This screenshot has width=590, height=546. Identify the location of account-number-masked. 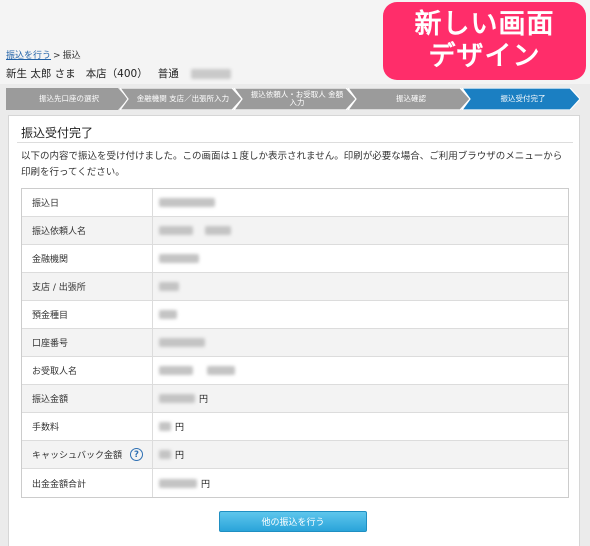
(210, 73).